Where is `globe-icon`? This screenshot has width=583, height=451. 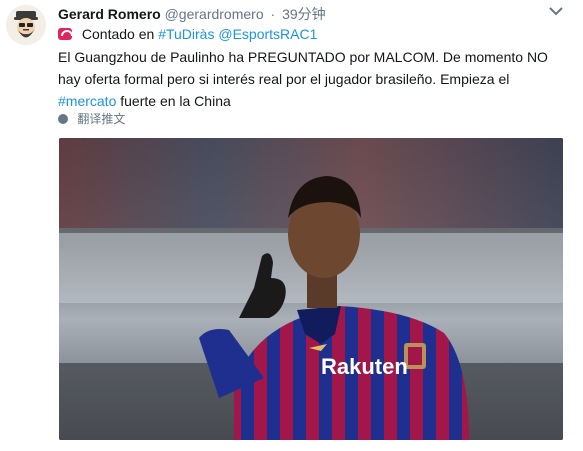
globe-icon is located at coordinates (63, 119).